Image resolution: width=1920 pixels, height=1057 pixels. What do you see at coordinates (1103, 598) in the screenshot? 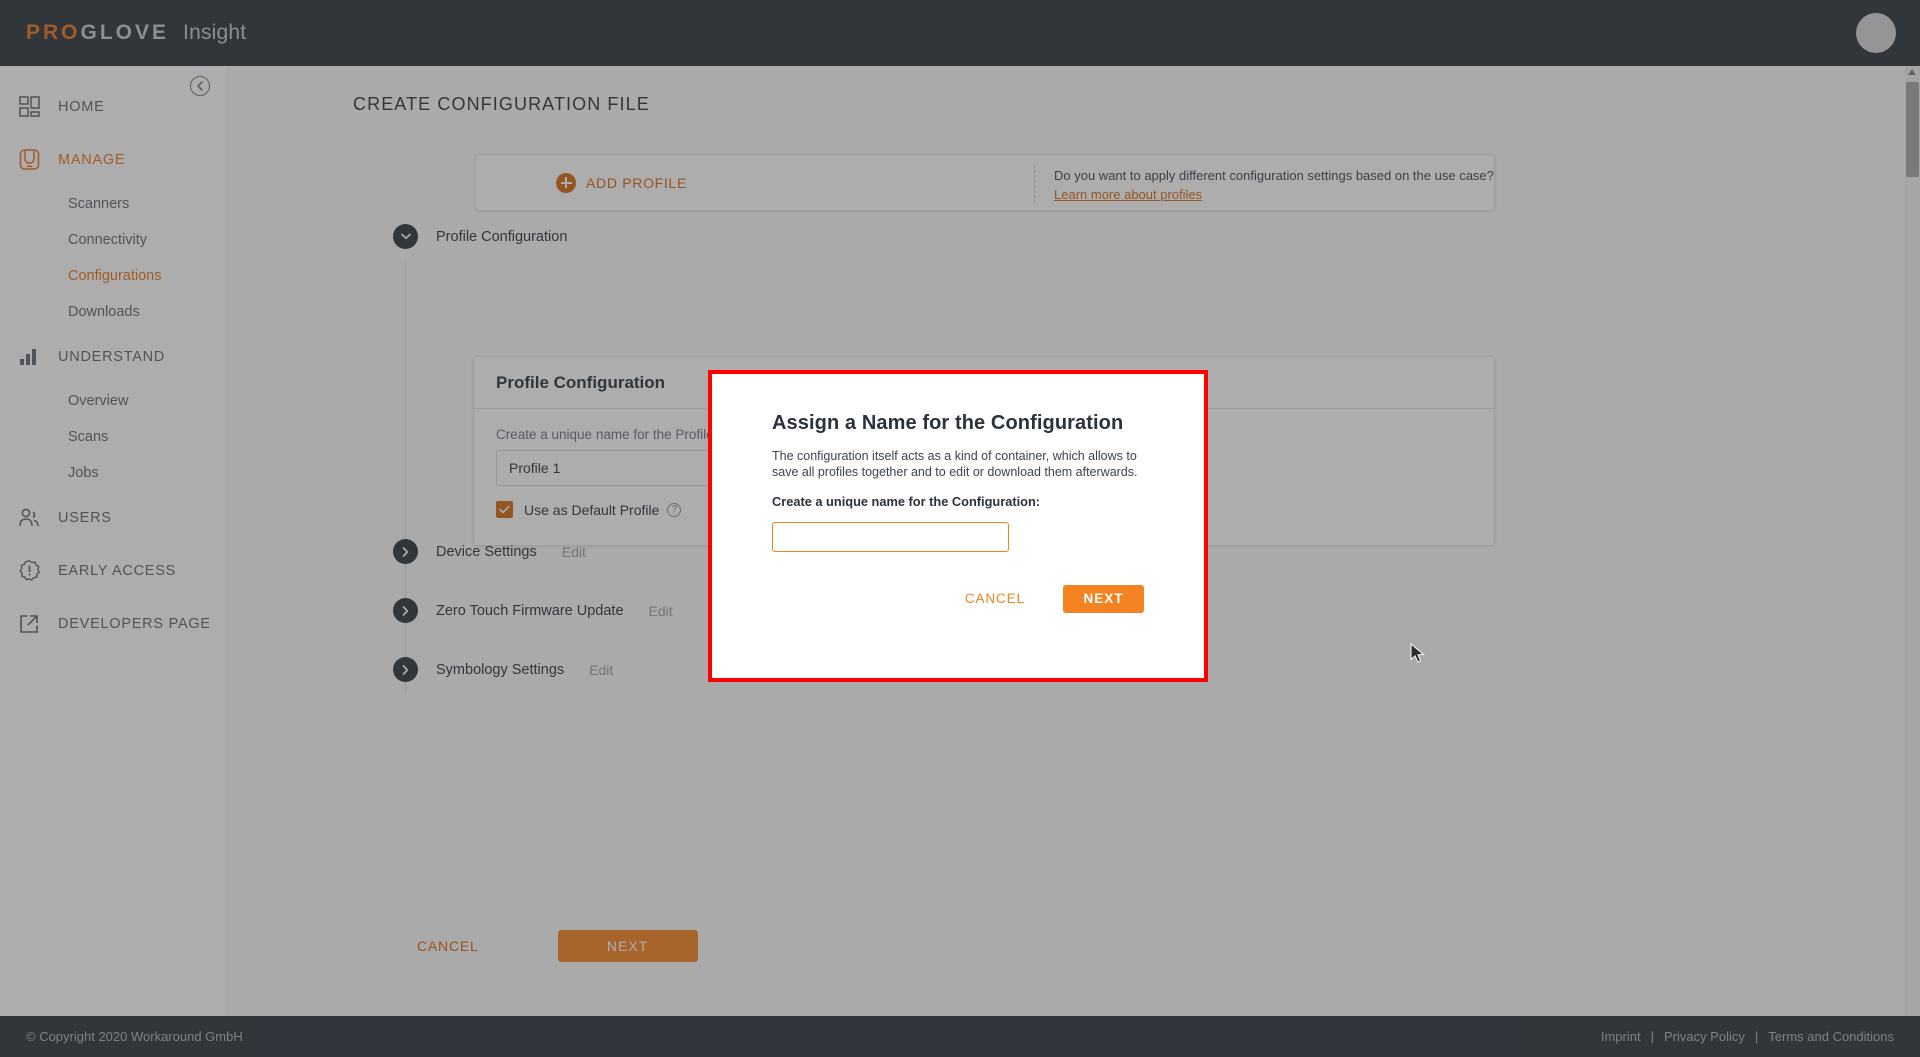
I see `dialog-next-button: NEXT` at bounding box center [1103, 598].